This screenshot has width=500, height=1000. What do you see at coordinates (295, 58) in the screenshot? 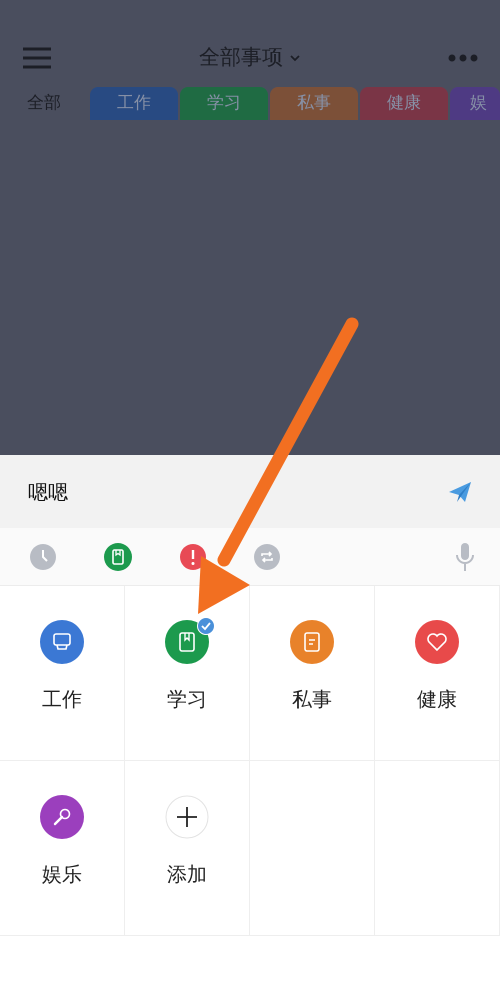
I see `chevron-down-icon` at bounding box center [295, 58].